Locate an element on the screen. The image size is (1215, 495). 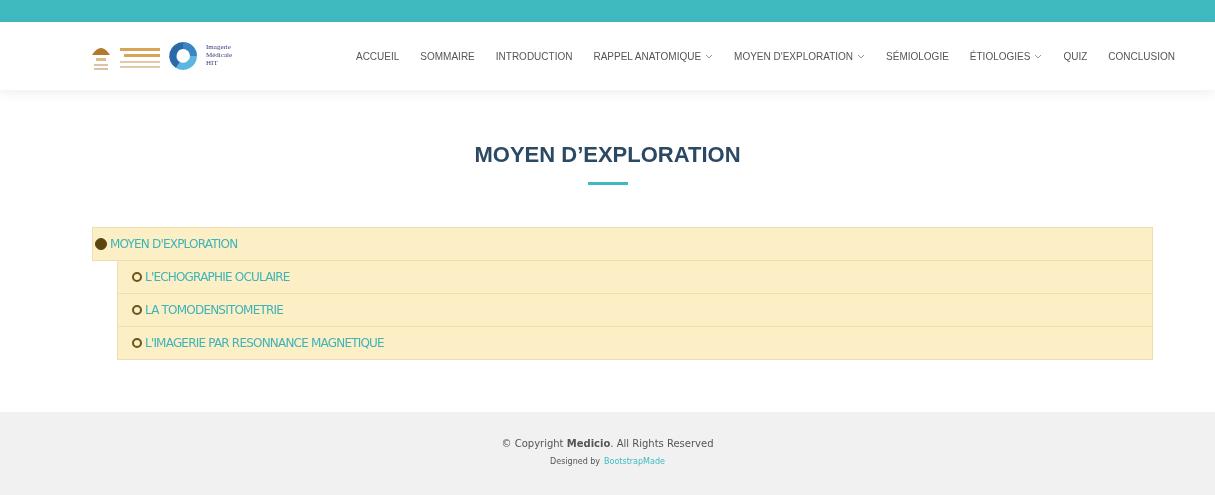
tree-item-label: L'ECHOGRAPHIE OCULAIRE is located at coordinates (217, 277).